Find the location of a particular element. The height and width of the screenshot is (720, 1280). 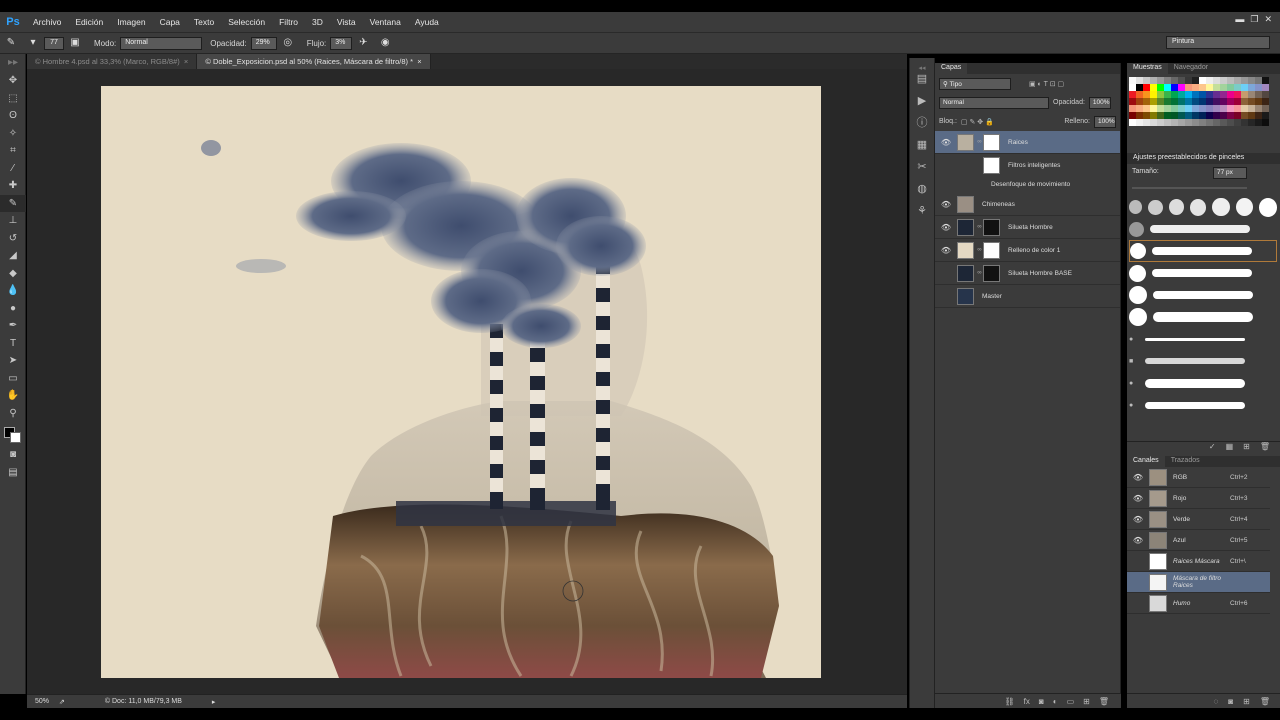

chain-link-icon: ∞ is located at coordinates (979, 250).